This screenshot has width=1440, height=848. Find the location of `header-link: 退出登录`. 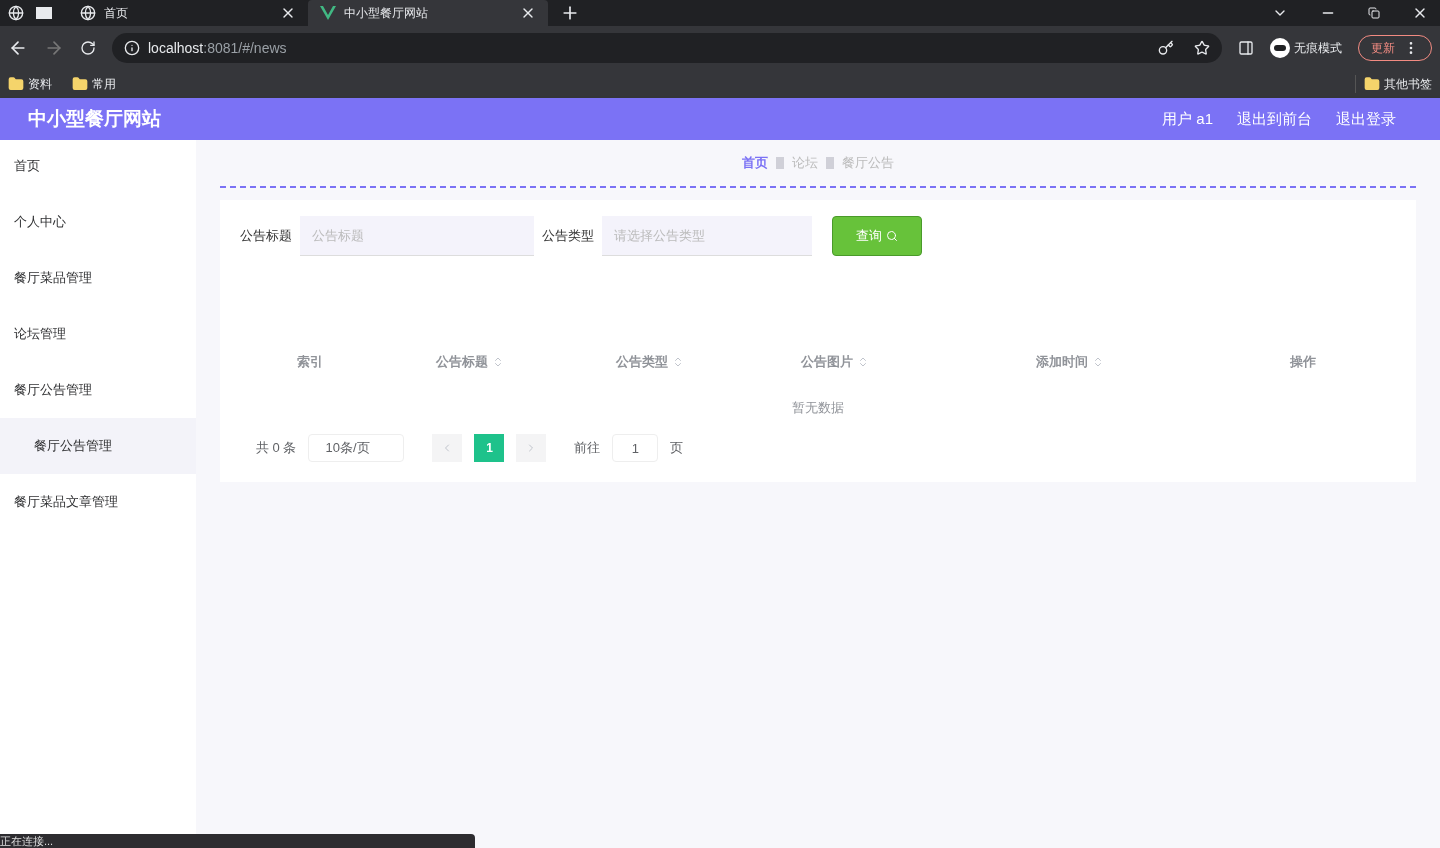

header-link: 退出登录 is located at coordinates (1366, 119).